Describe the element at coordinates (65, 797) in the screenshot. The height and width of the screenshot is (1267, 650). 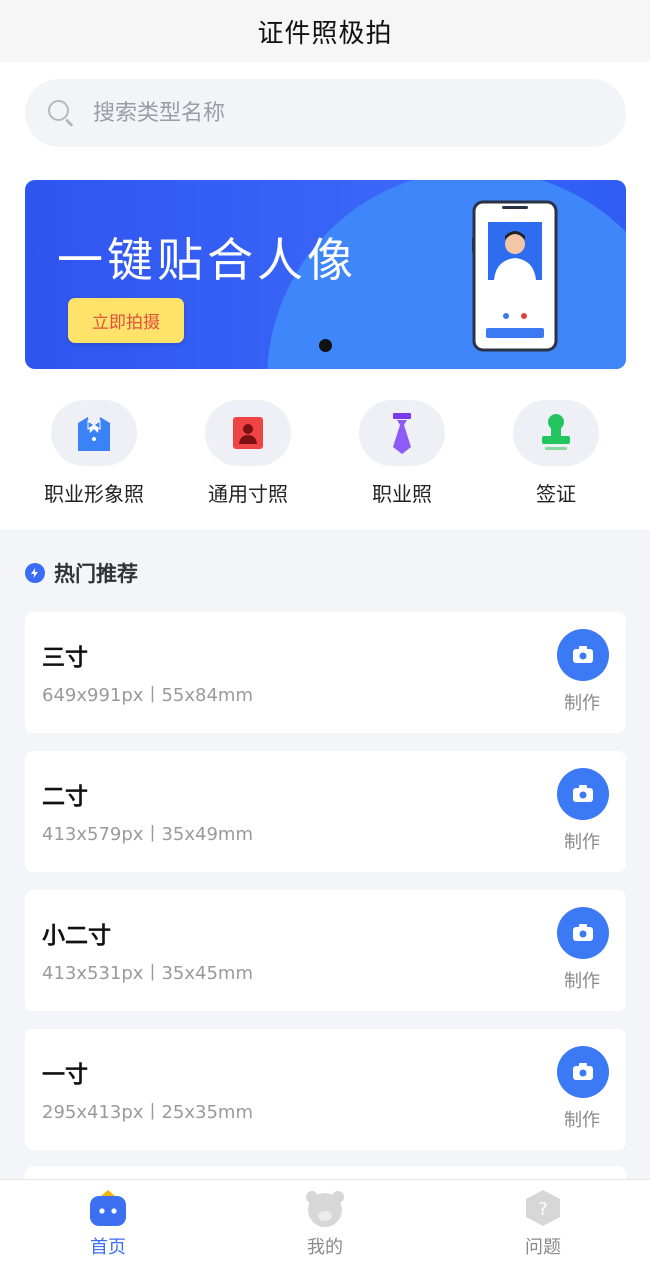
I see `size-name: 二寸` at that location.